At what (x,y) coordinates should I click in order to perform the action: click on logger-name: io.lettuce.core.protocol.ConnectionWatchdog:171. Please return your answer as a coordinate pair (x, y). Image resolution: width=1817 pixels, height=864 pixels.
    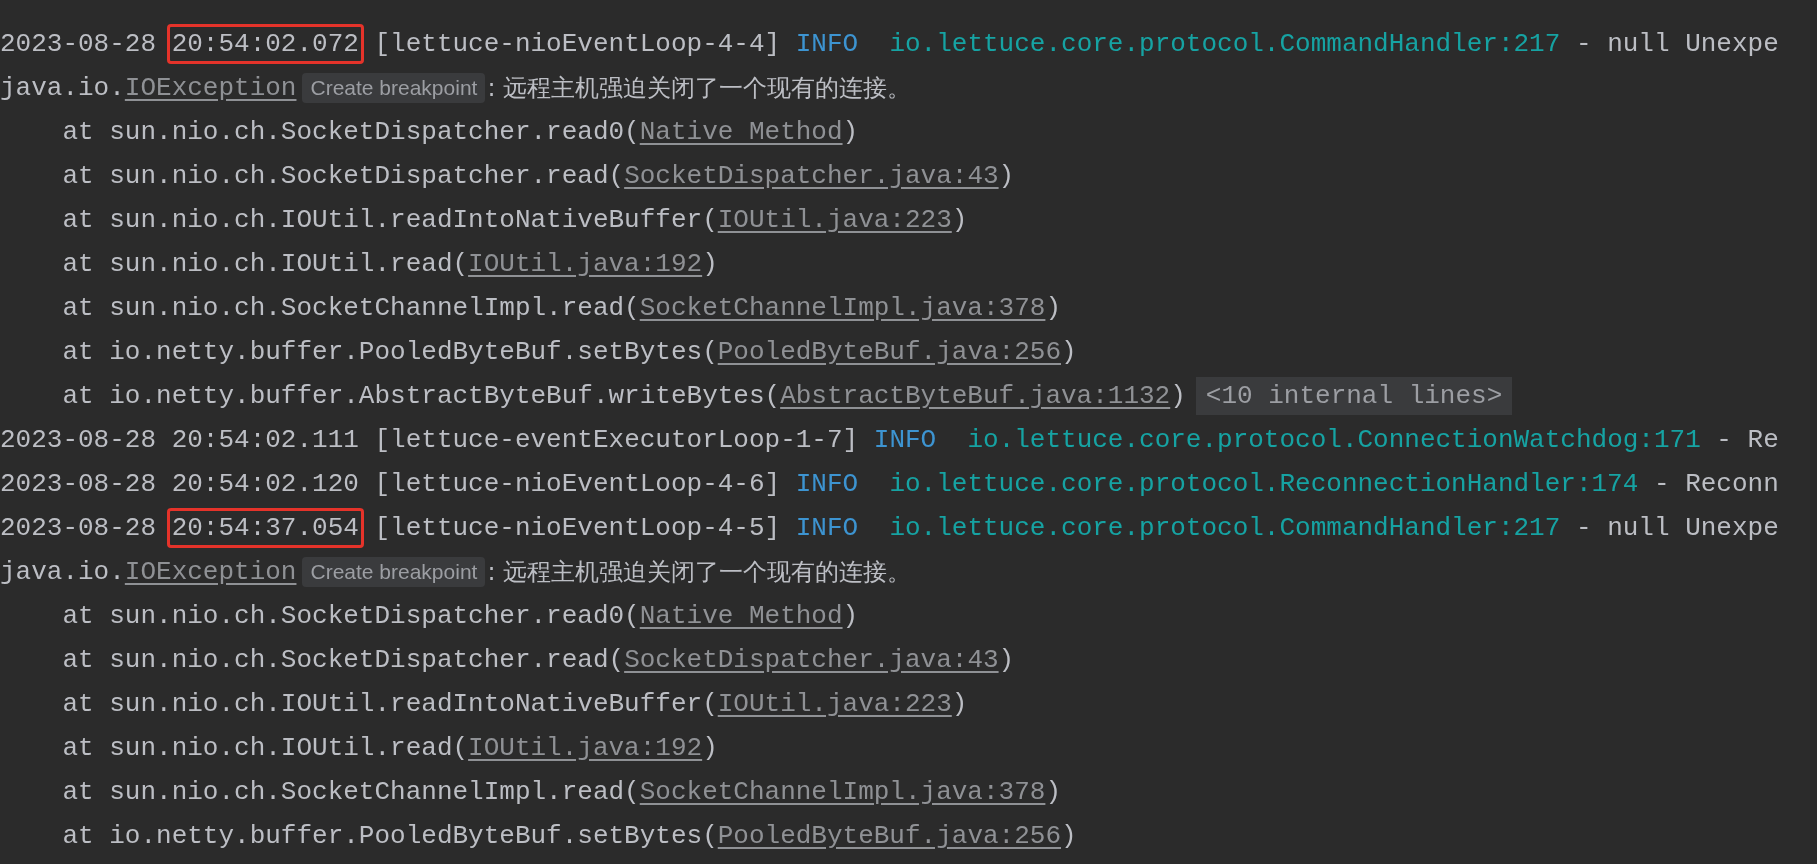
    Looking at the image, I should click on (1334, 440).